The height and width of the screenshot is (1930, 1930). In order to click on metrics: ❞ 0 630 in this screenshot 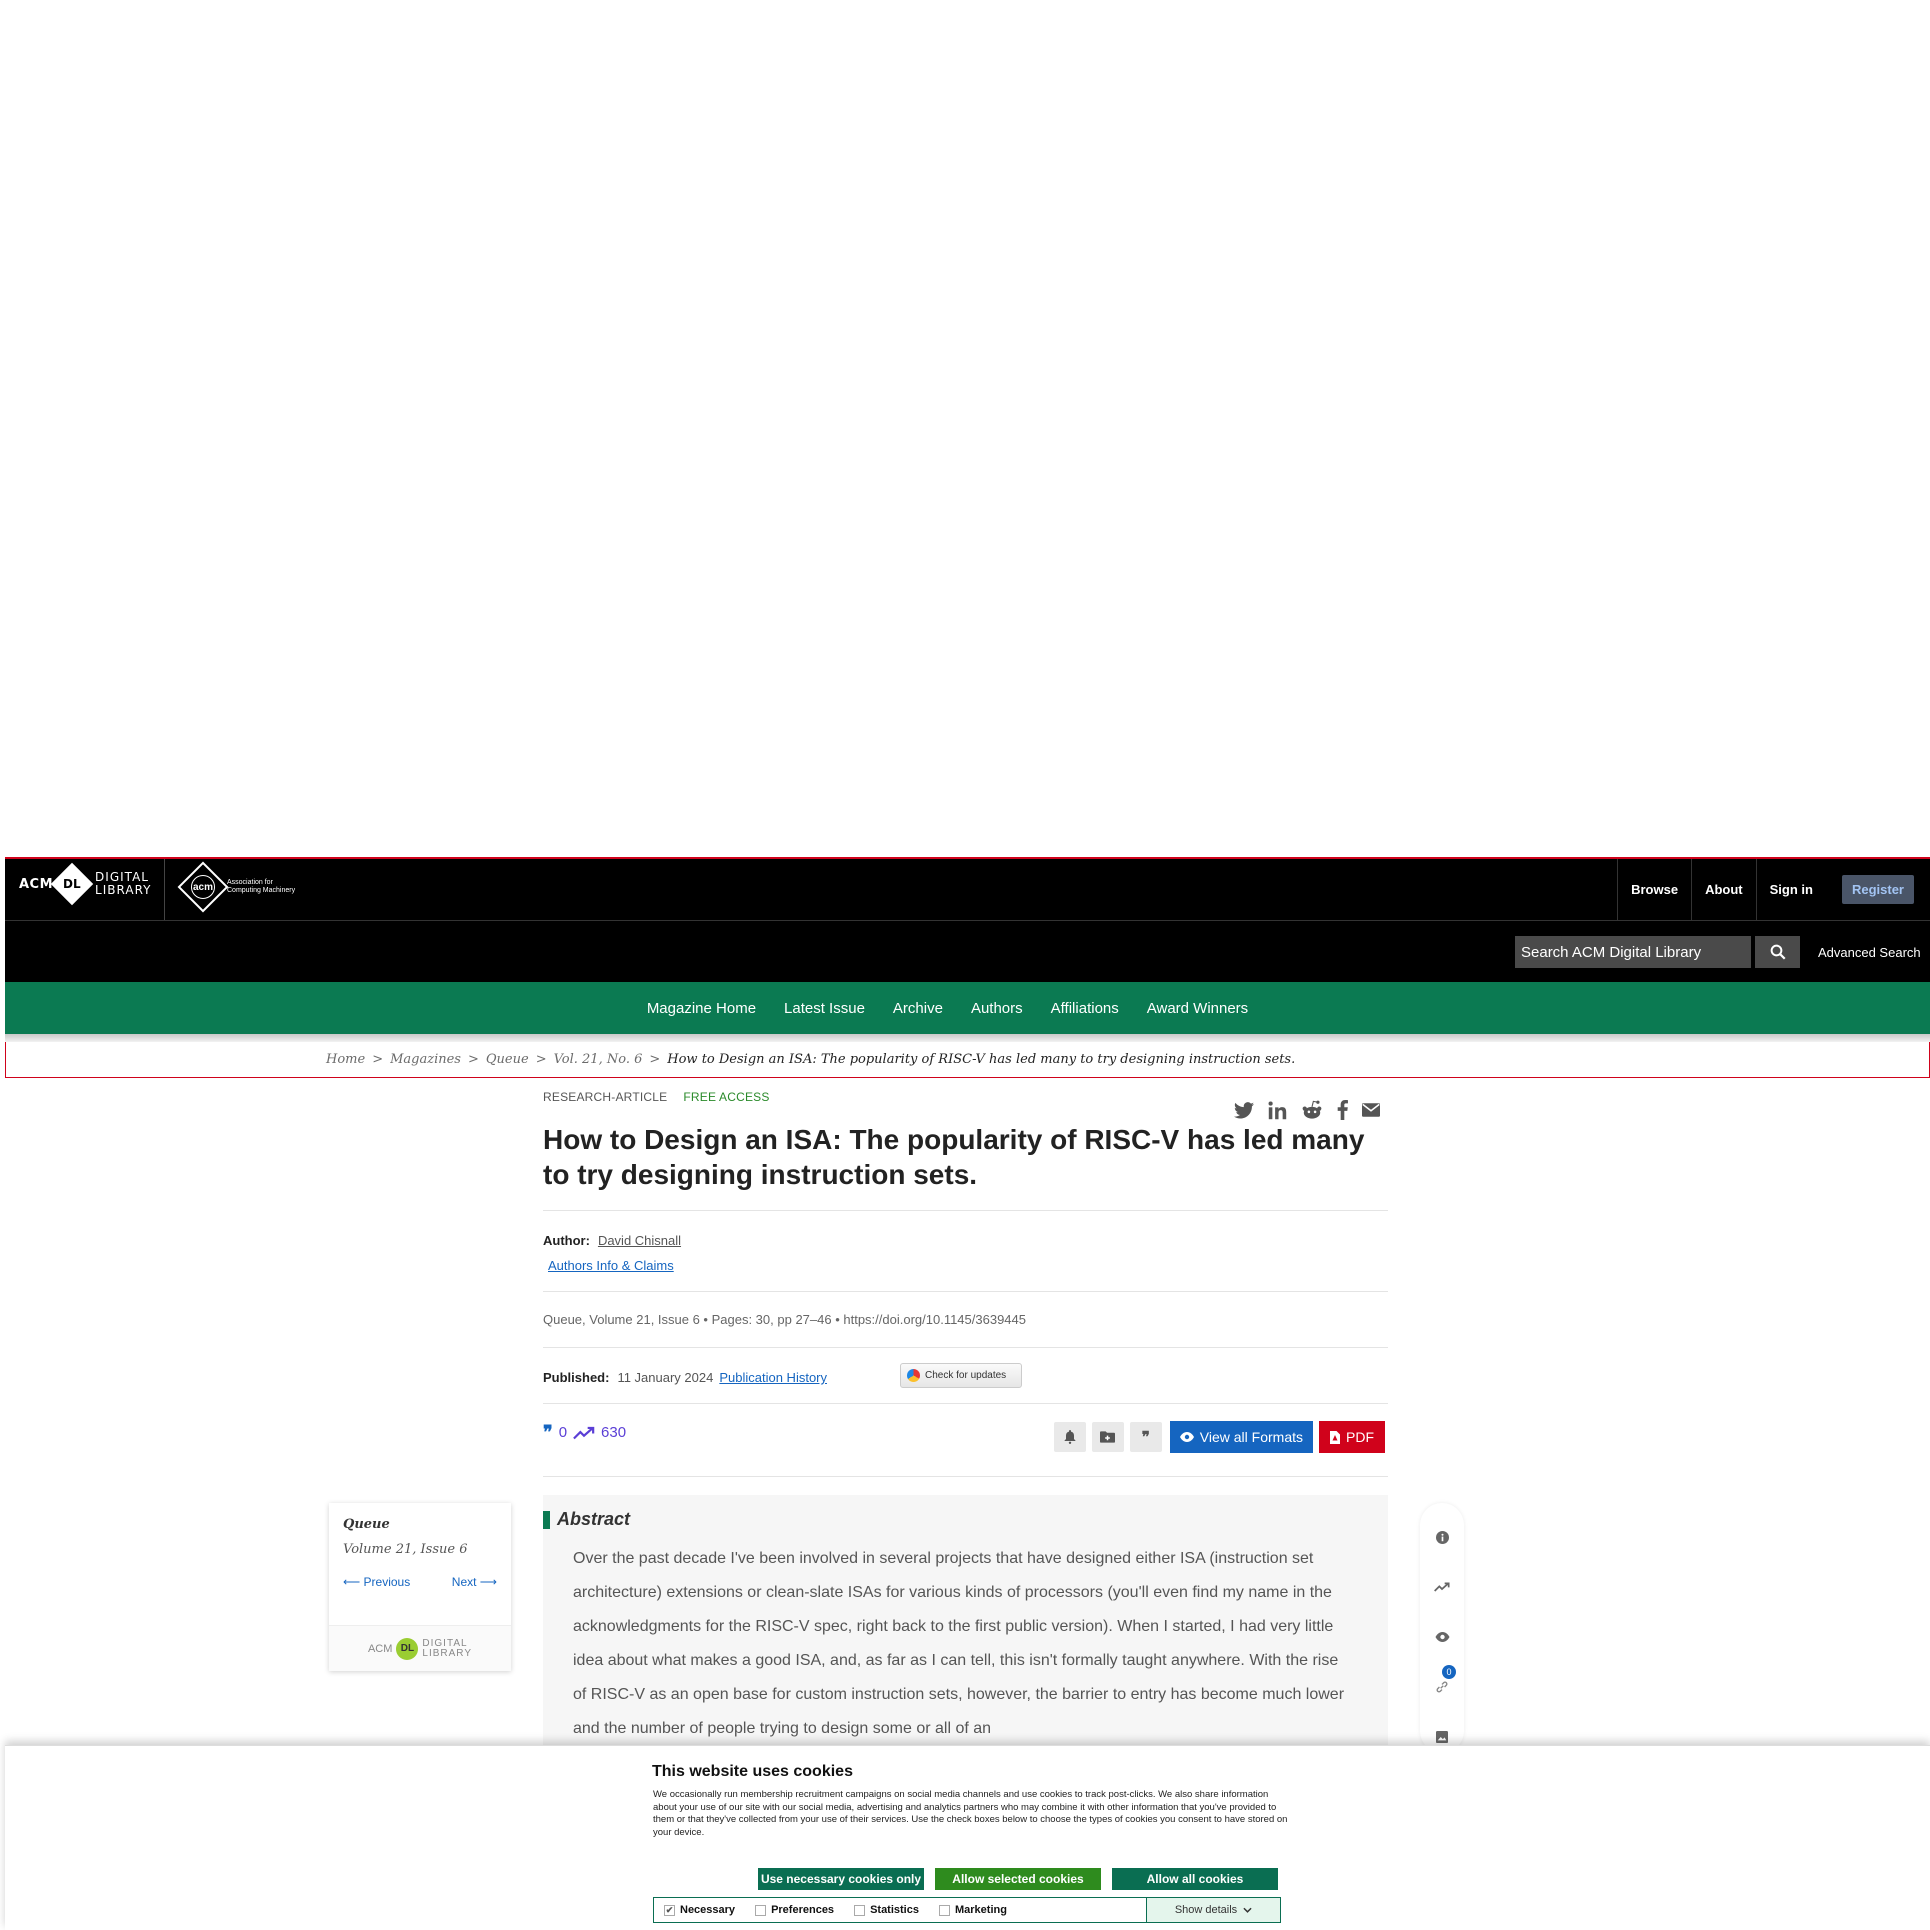, I will do `click(584, 1432)`.